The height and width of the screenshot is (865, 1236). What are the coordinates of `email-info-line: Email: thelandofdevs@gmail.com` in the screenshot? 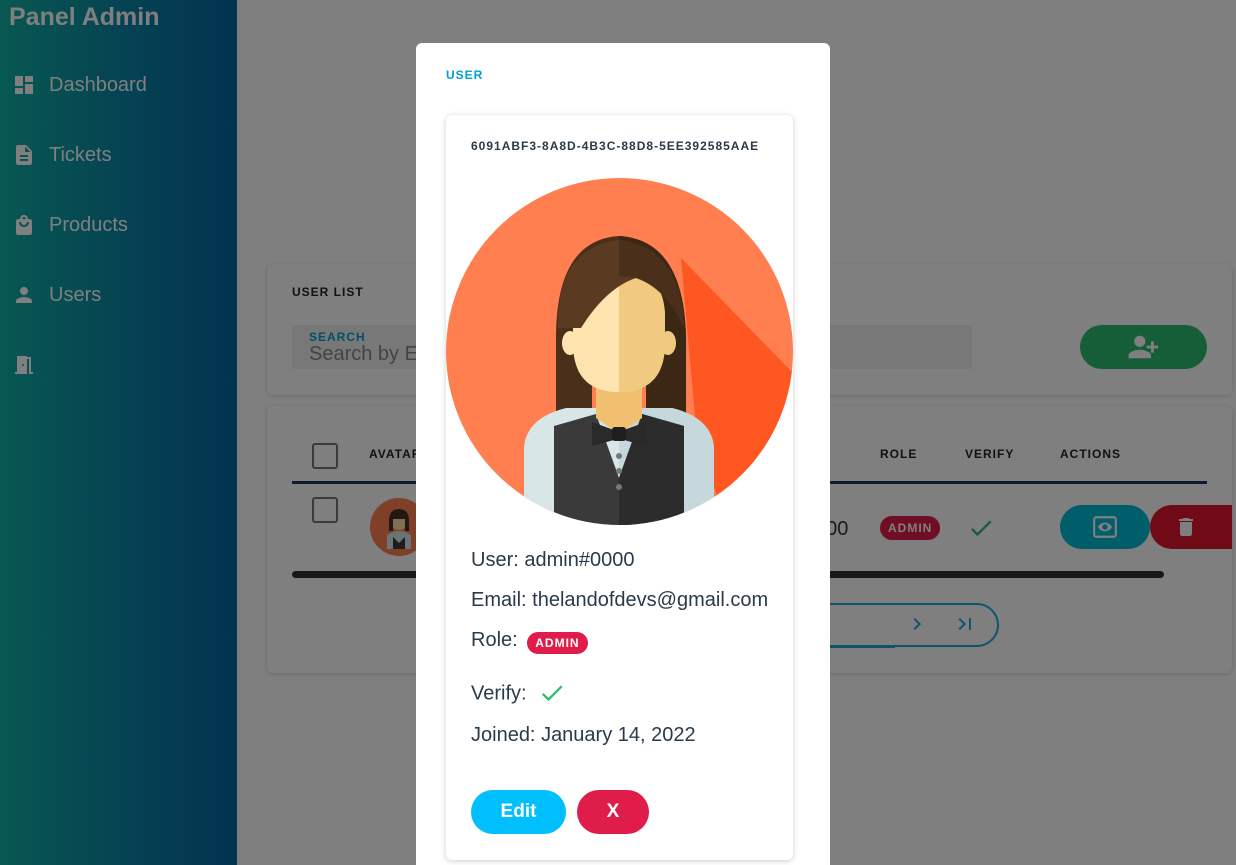 It's located at (619, 600).